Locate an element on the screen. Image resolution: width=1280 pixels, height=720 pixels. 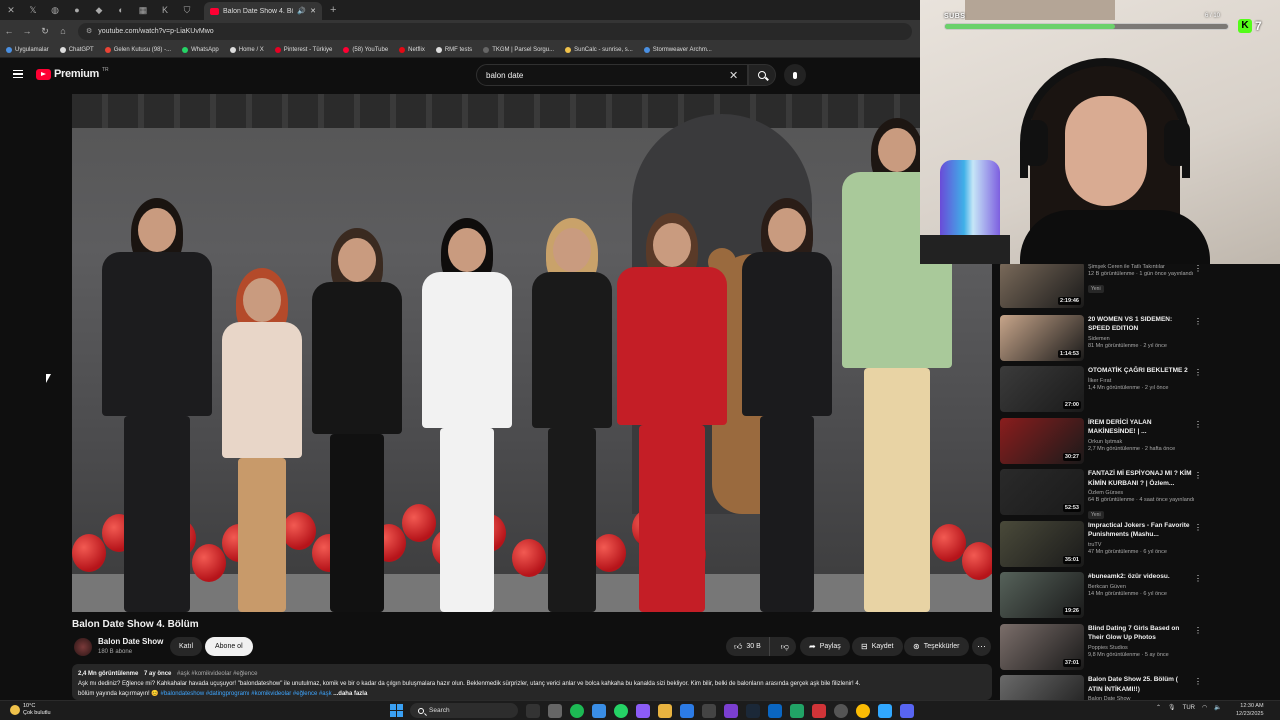
tab-icon-sheet: ▦ is located at coordinates (143, 10).